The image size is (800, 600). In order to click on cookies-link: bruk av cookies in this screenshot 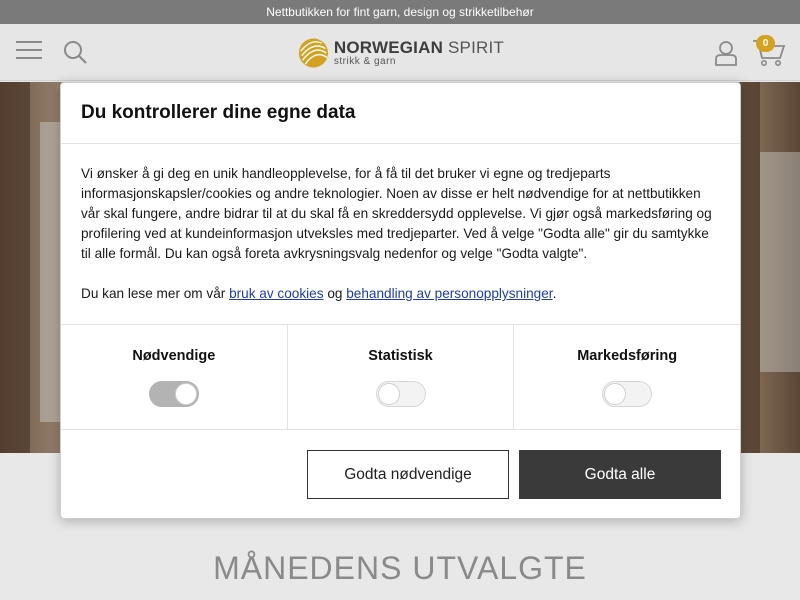, I will do `click(276, 293)`.